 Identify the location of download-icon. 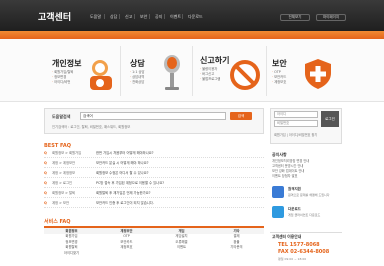
(278, 212).